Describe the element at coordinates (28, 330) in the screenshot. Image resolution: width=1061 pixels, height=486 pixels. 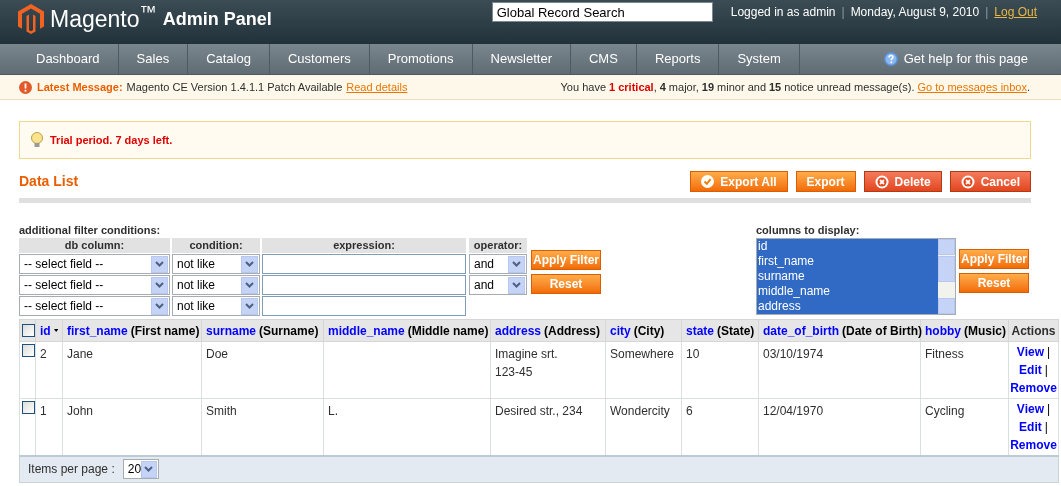
I see `select-all-checkbox` at that location.